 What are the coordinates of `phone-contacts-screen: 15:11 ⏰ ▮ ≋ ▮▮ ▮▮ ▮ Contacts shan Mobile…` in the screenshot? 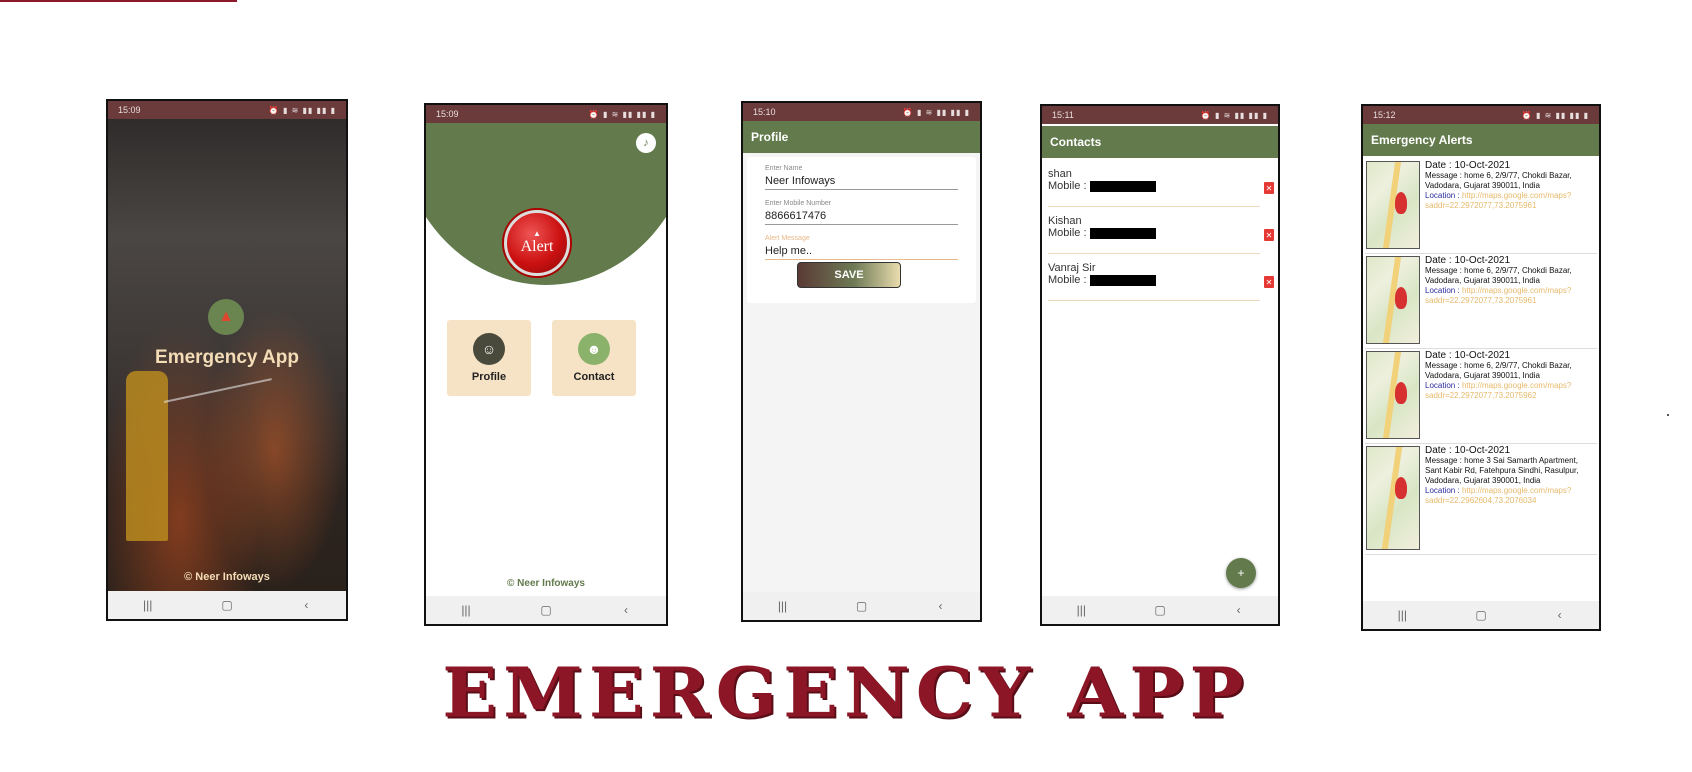 It's located at (1160, 365).